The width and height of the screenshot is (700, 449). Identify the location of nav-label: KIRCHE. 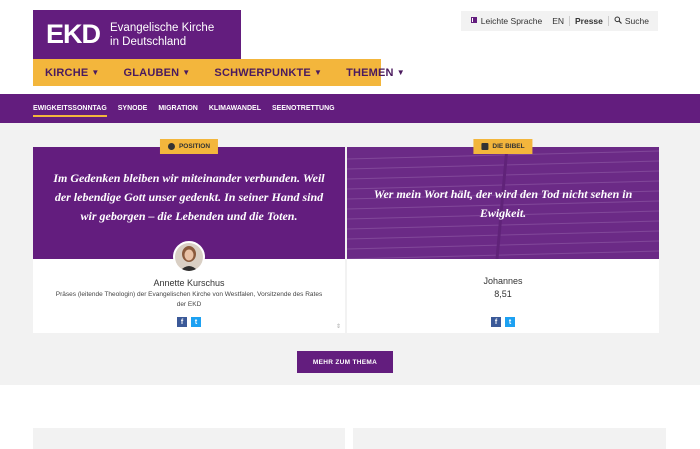
(67, 72).